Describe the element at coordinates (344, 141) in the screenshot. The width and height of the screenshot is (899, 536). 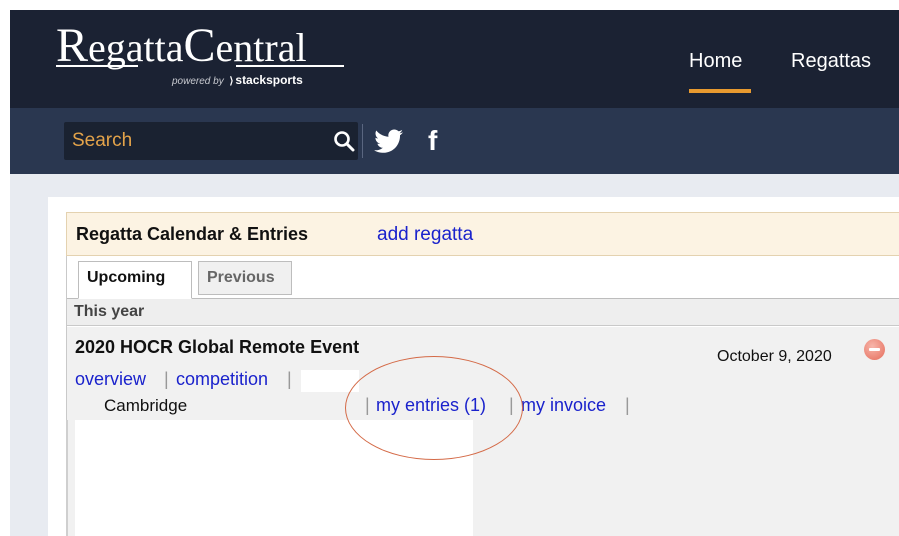
I see `search-icon` at that location.